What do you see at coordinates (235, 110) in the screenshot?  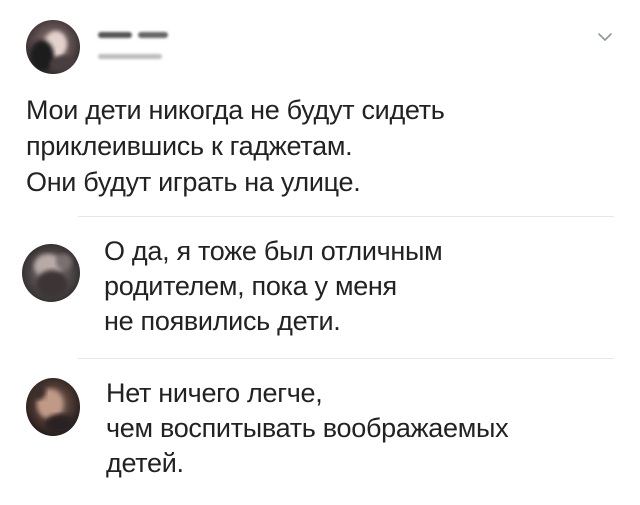 I see `tweet-text-line: Мои дети никогда не будут сидеть` at bounding box center [235, 110].